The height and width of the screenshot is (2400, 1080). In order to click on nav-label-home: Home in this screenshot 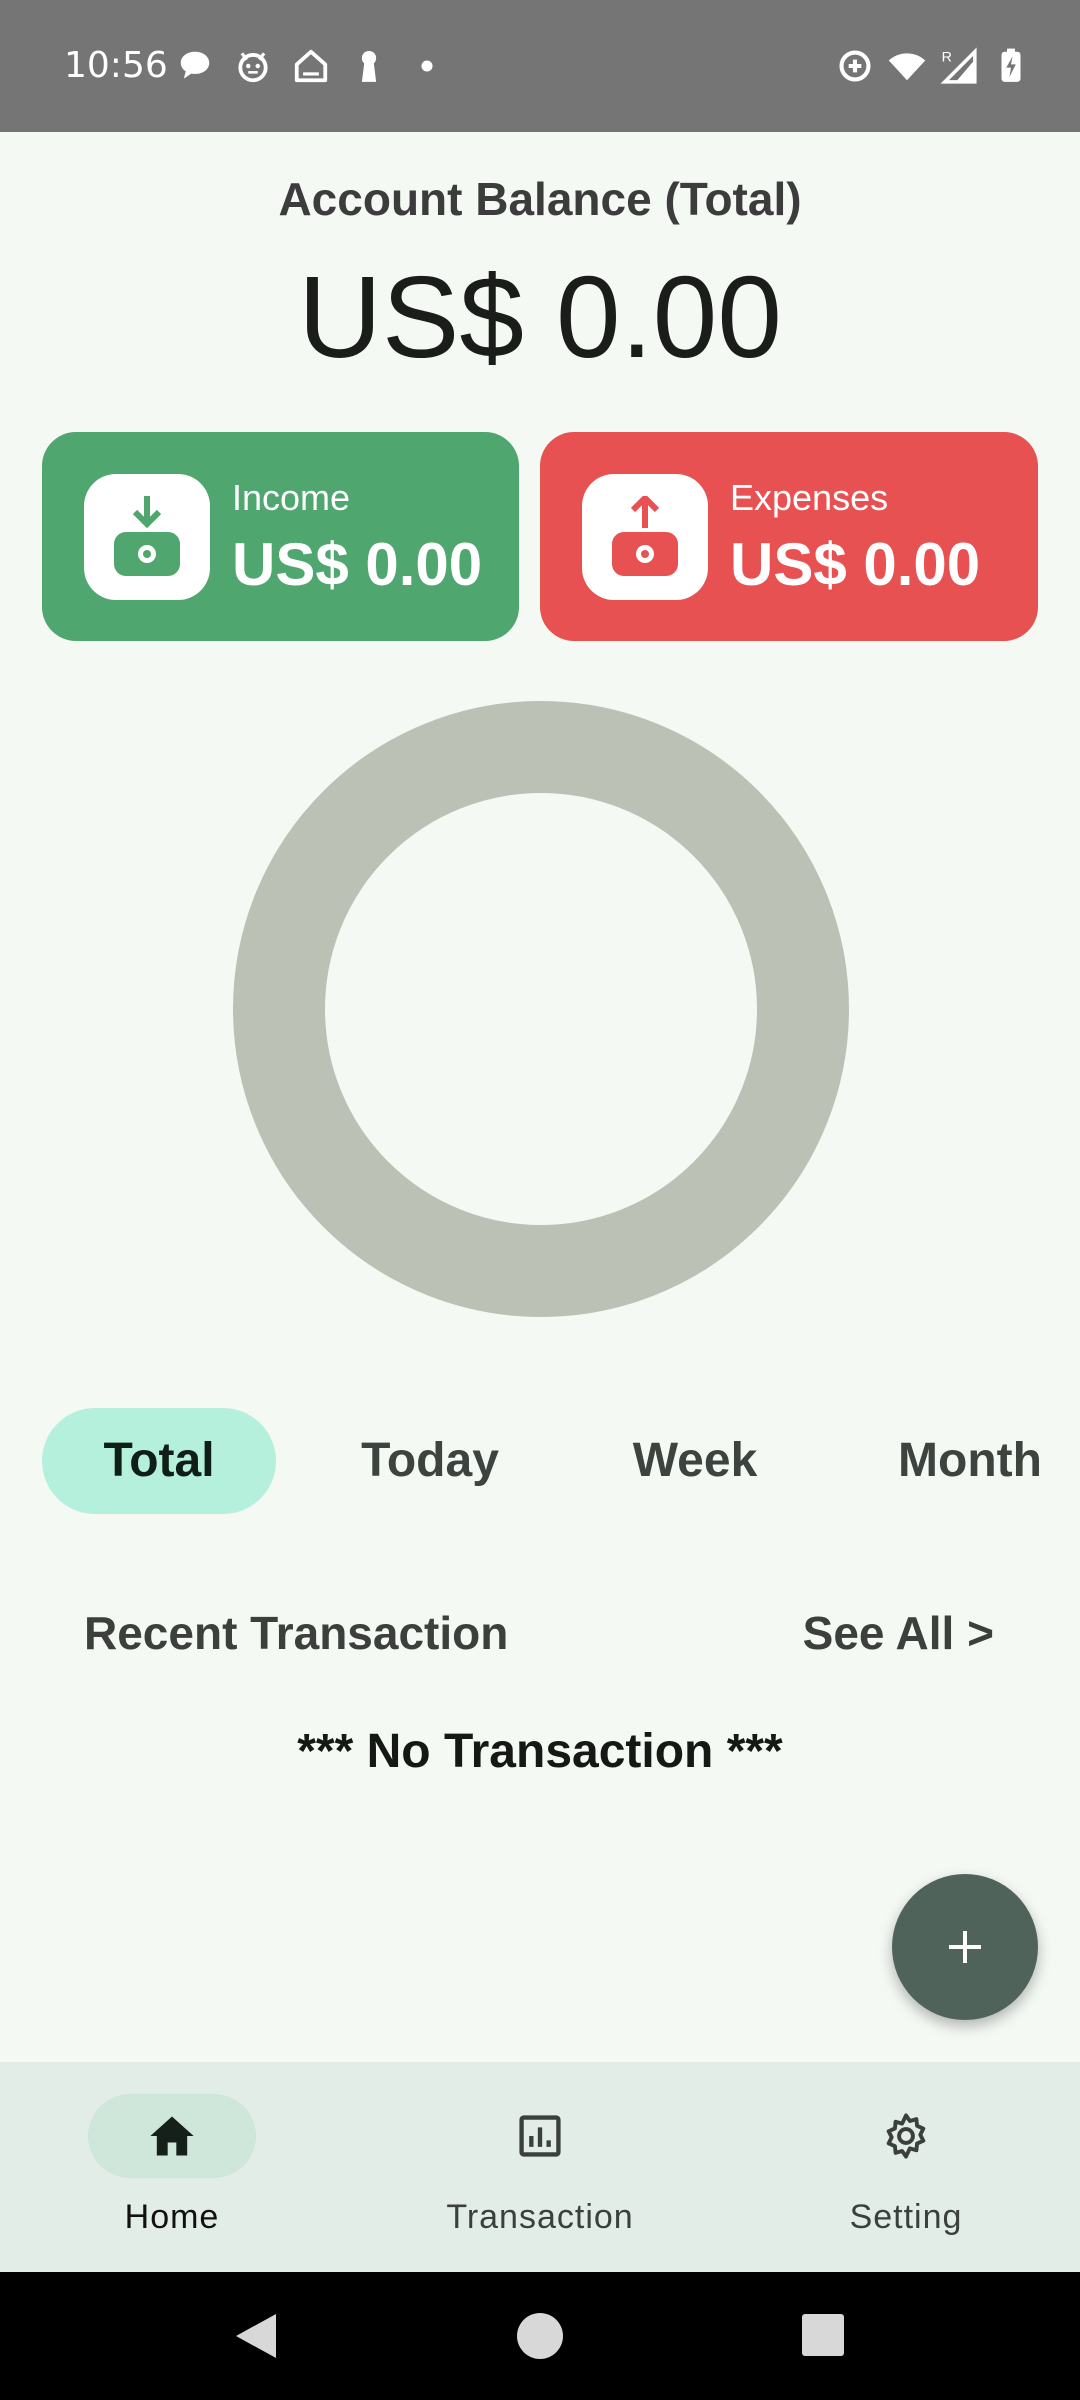, I will do `click(172, 2217)`.